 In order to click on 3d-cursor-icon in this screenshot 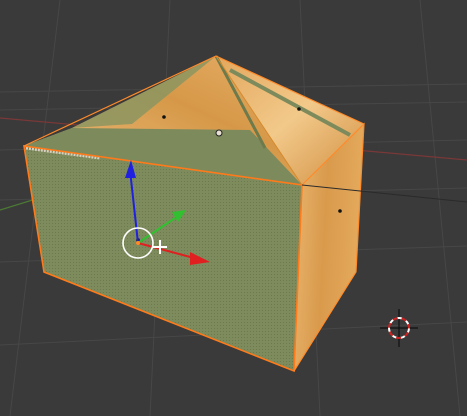, I will do `click(399, 328)`.